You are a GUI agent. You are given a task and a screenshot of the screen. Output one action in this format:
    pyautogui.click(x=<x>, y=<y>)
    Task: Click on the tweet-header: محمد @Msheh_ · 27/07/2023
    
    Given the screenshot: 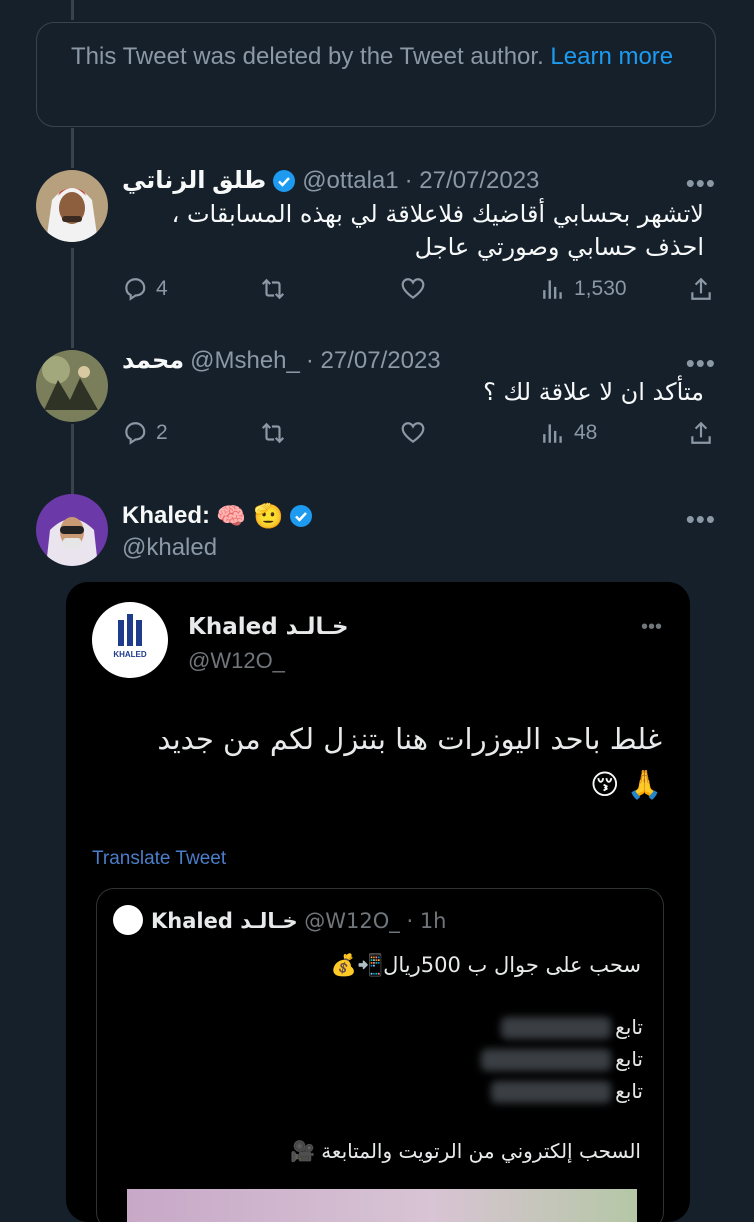 What is the action you would take?
    pyautogui.click(x=281, y=360)
    